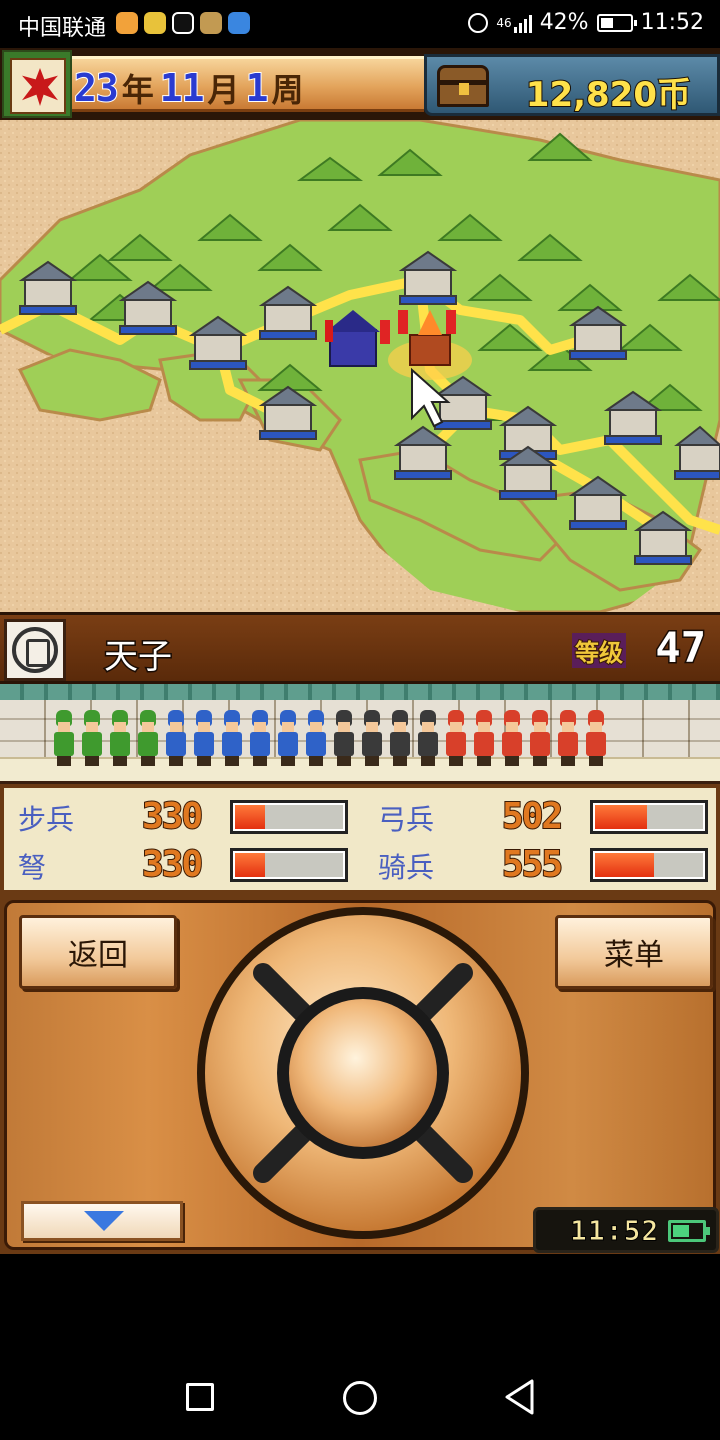 This screenshot has width=720, height=1440. I want to click on date-year: 23, so click(96, 88).